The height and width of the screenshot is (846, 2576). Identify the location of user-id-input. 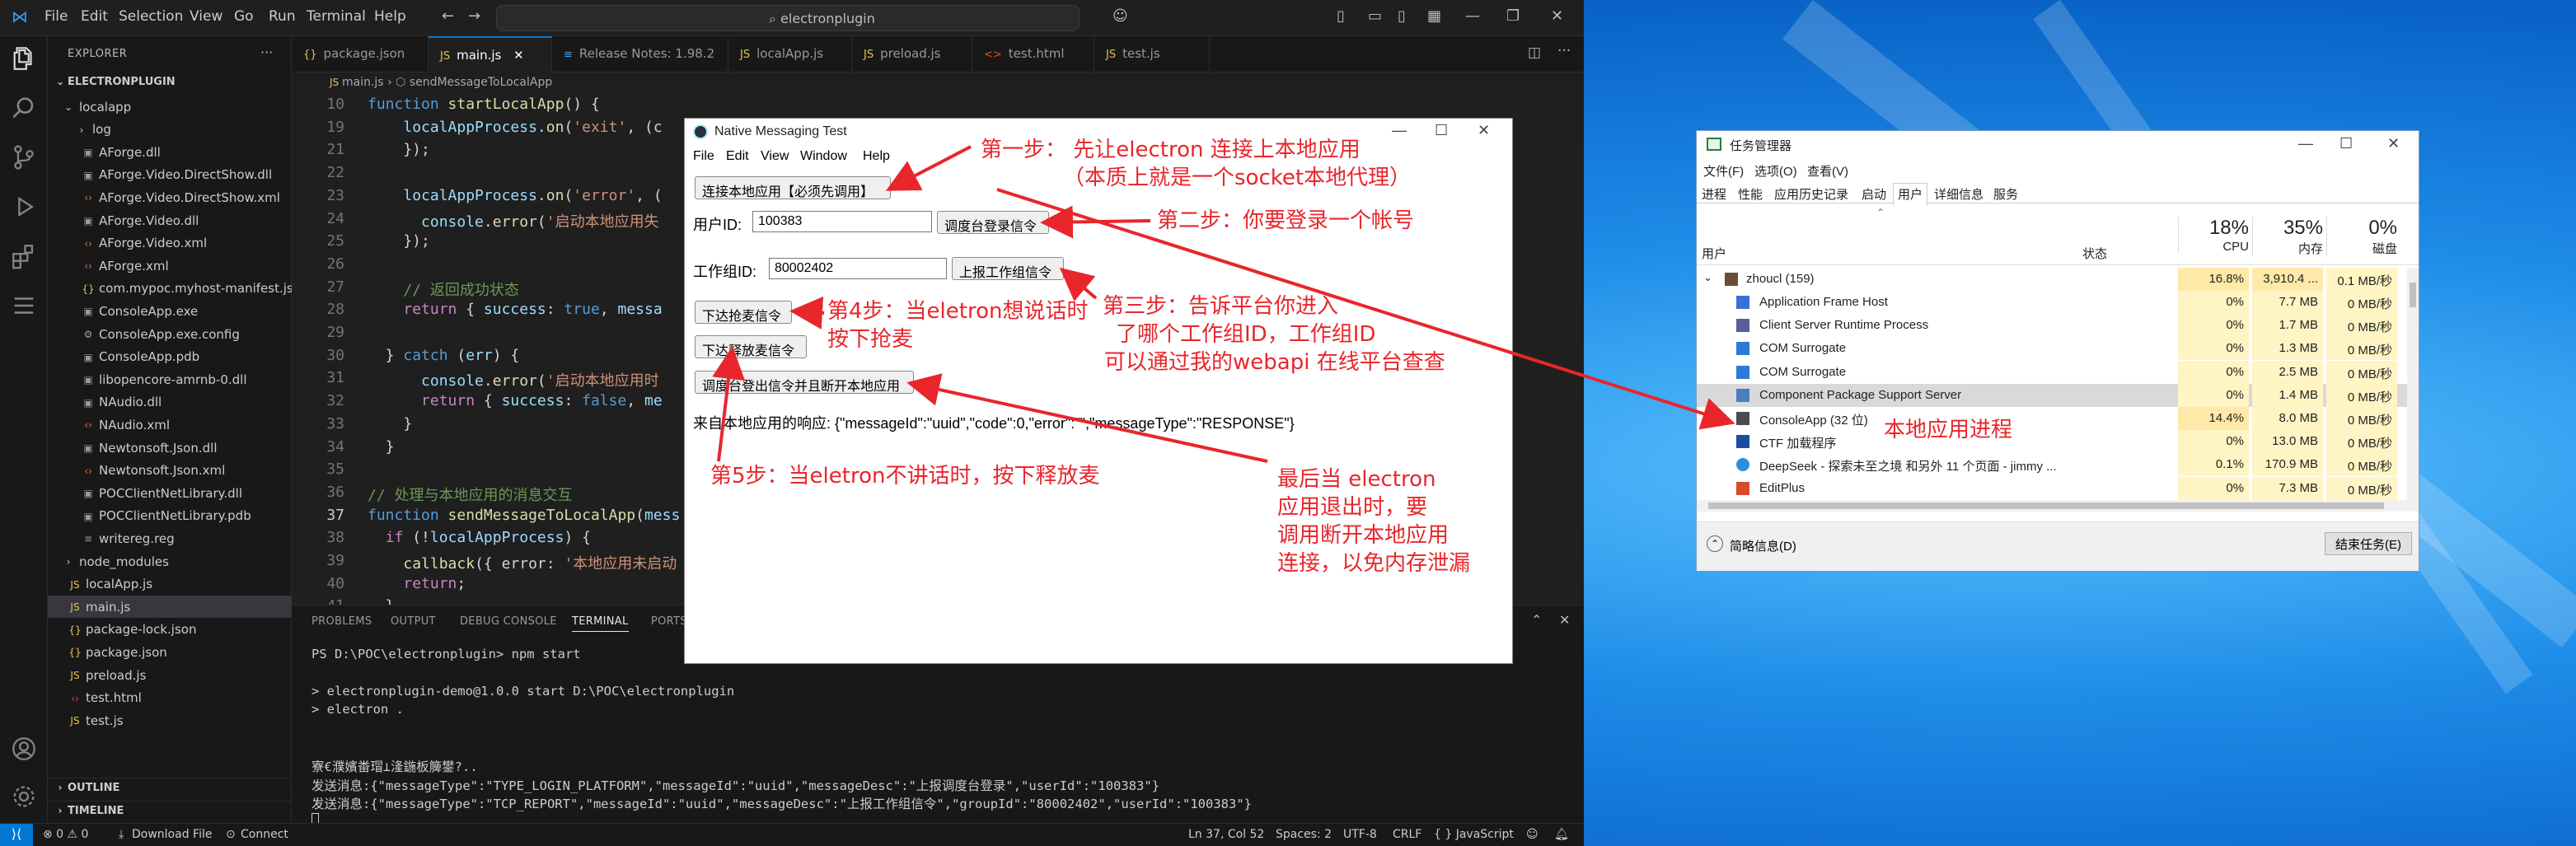
(842, 221).